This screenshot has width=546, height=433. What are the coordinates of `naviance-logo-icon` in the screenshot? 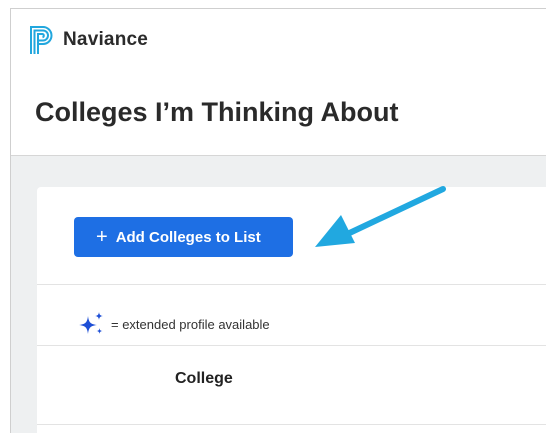 It's located at (44, 40).